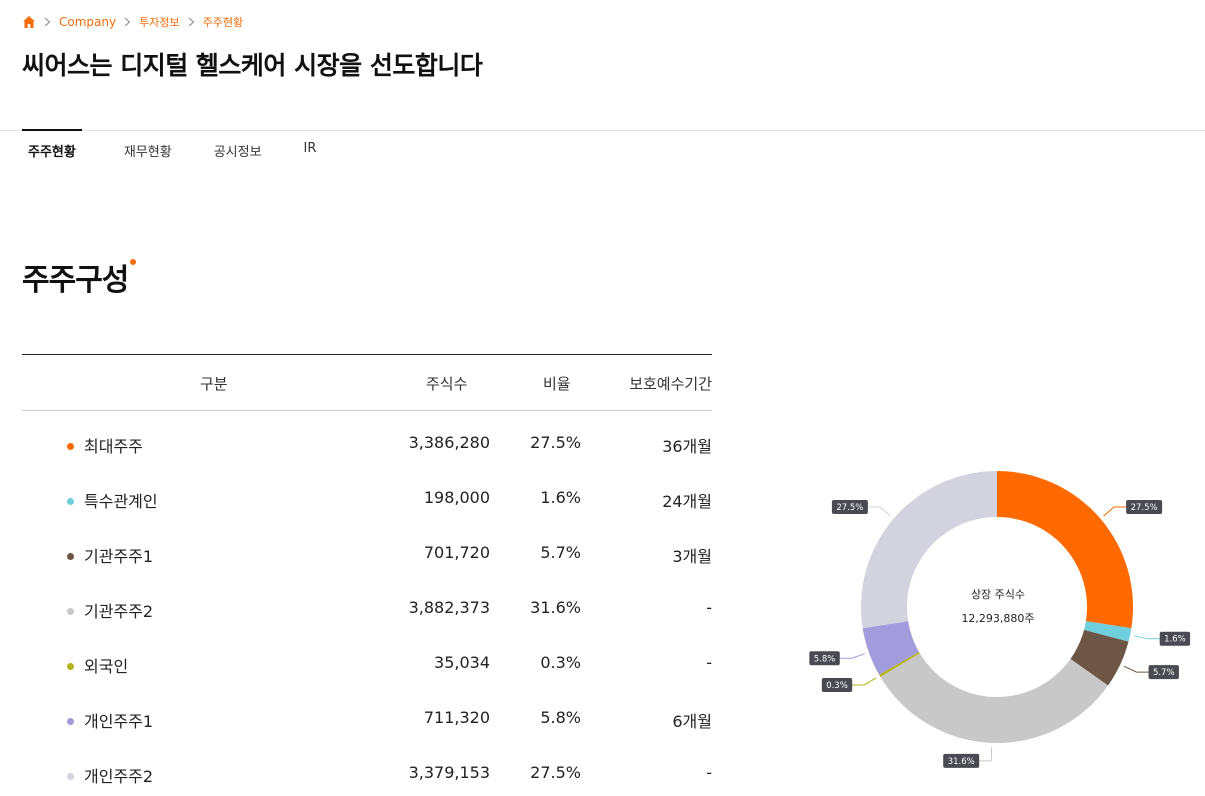 Image resolution: width=1205 pixels, height=796 pixels. What do you see at coordinates (119, 721) in the screenshot?
I see `row-category: 개인주주1` at bounding box center [119, 721].